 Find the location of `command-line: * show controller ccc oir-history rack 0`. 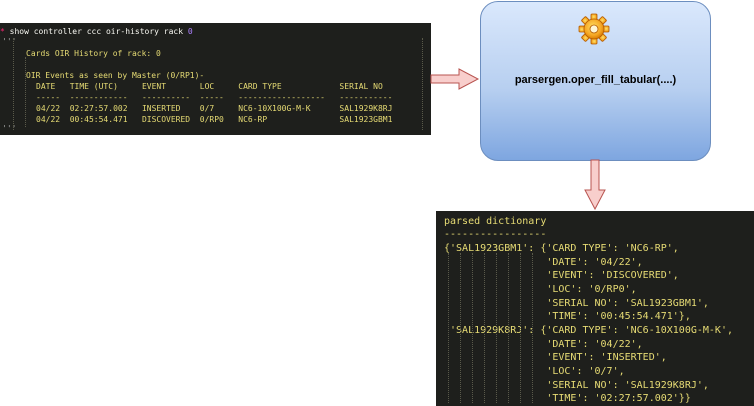

command-line: * show controller ccc oir-history rack 0 is located at coordinates (96, 31).